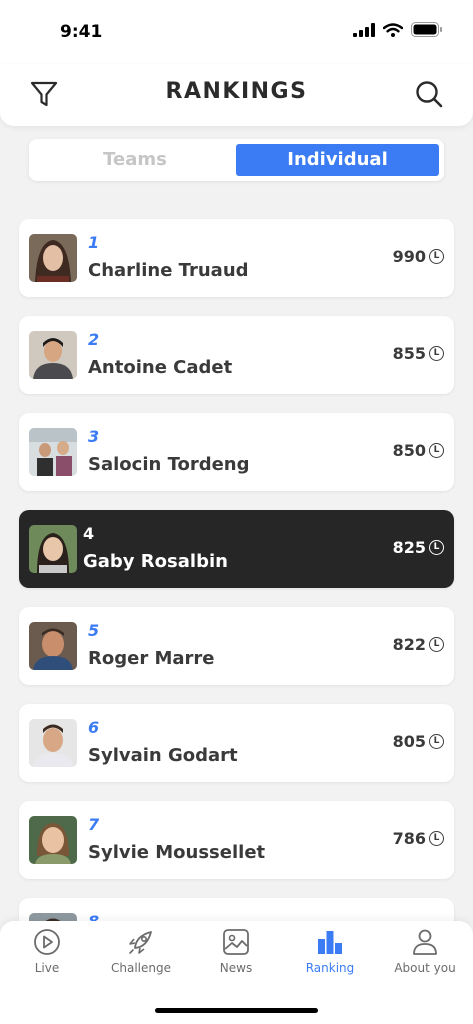 The height and width of the screenshot is (1024, 473). I want to click on ranking-card: 1 Charline Truaud 990 L, so click(236, 258).